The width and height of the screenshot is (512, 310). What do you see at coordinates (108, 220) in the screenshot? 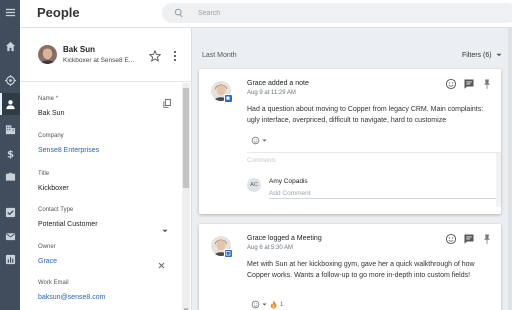
I see `field-contact-type: Contact Type Potential Customer` at bounding box center [108, 220].